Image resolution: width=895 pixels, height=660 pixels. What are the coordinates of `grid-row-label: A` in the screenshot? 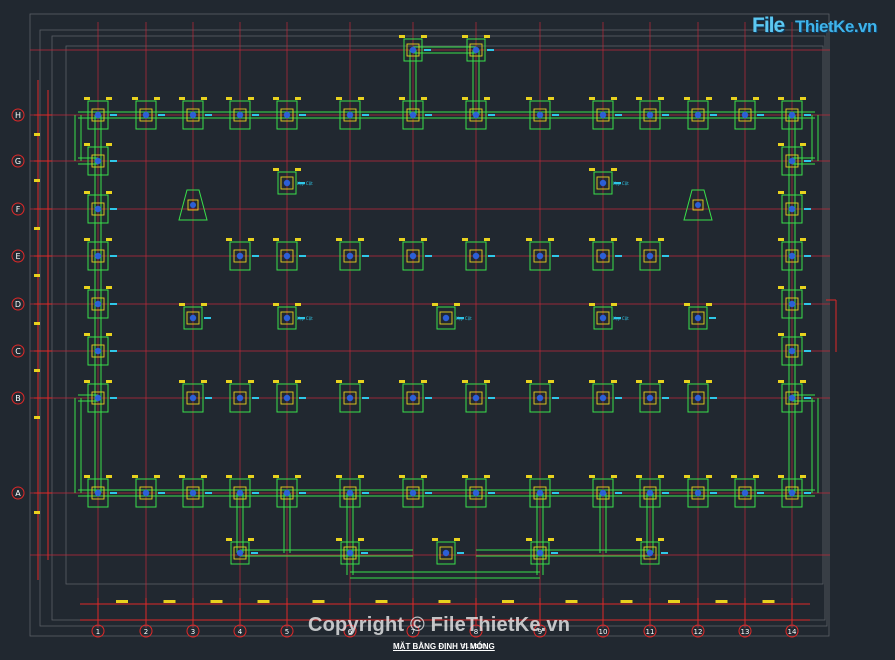 It's located at (18, 493).